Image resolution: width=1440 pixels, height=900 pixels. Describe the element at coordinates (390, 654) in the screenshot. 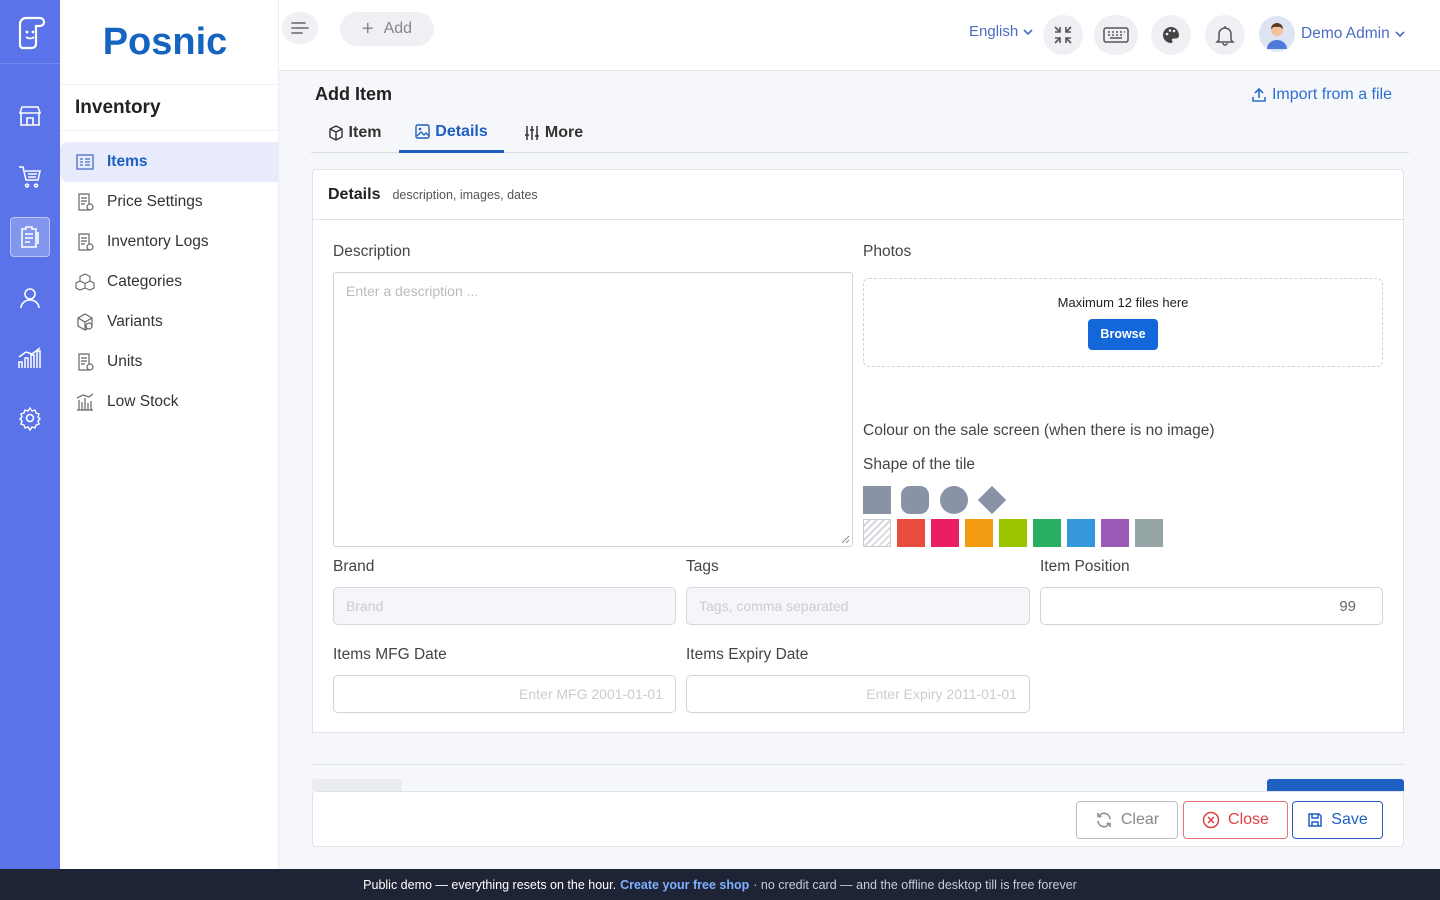

I see `mfg-date-label: Items MFG Date` at that location.